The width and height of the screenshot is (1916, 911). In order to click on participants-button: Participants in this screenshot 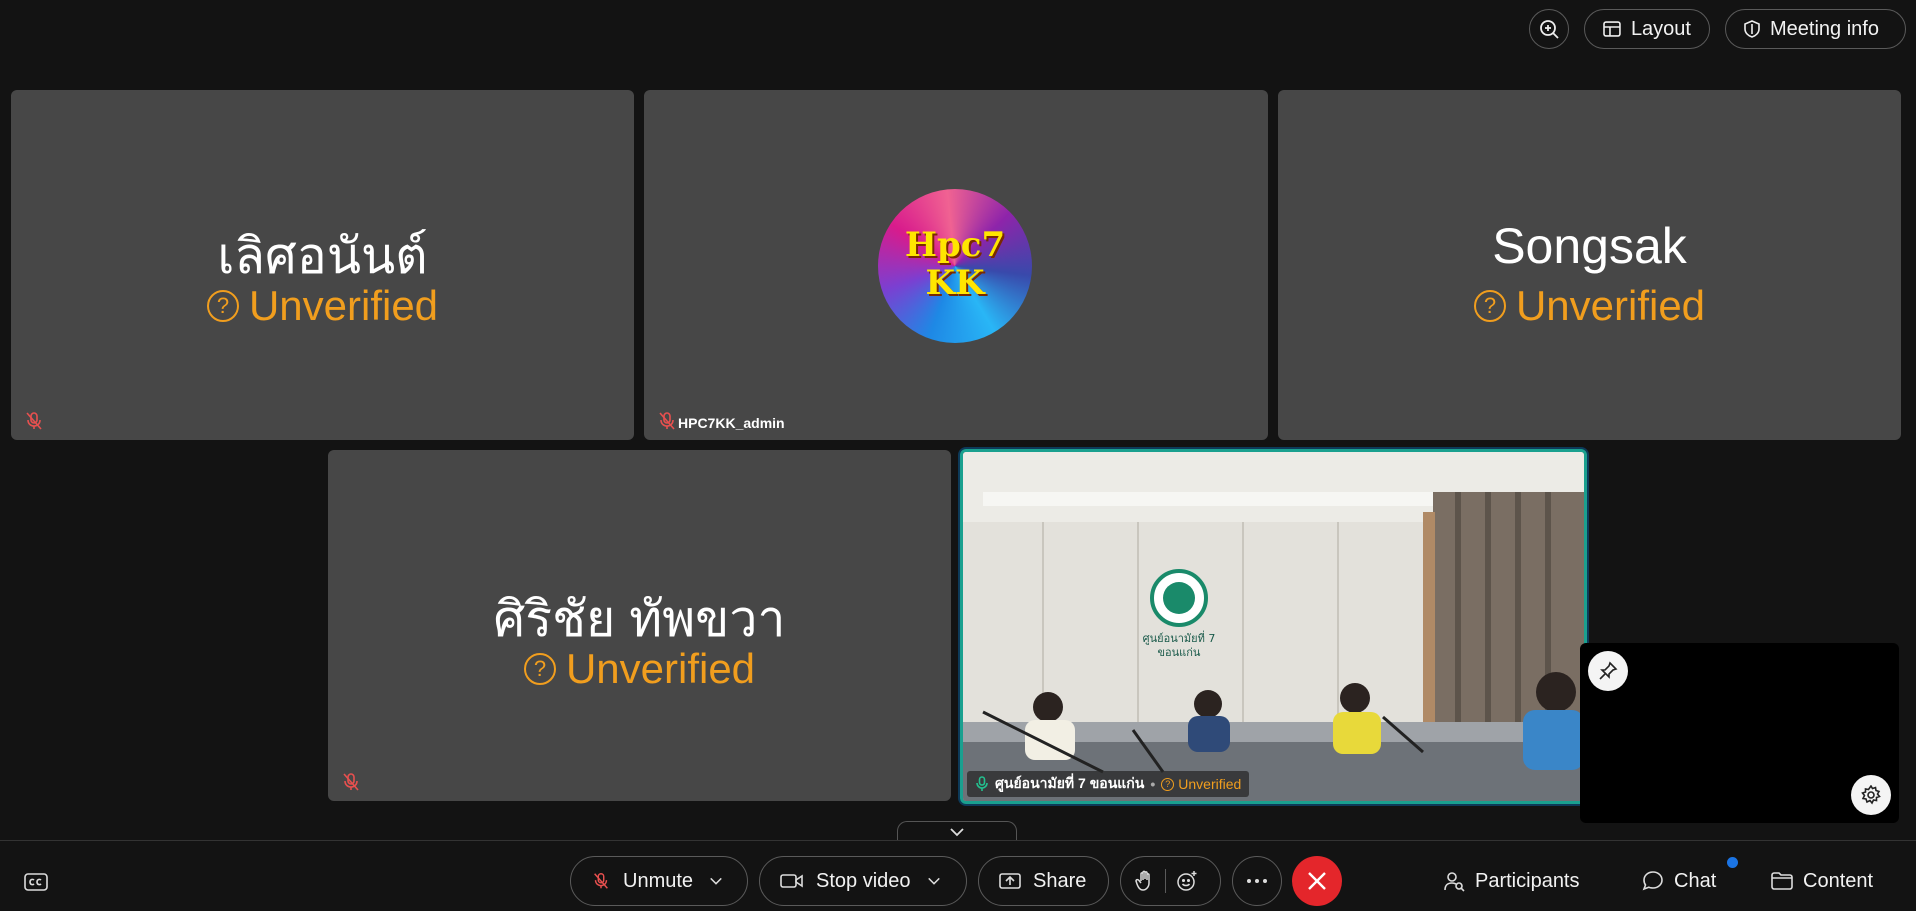, I will do `click(1511, 881)`.